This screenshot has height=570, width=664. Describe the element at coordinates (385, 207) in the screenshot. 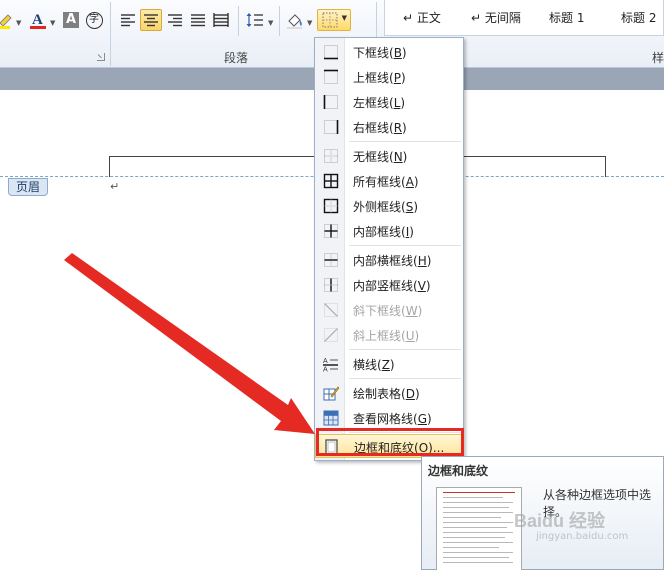

I see `menu-item-label: 外侧框线(S)` at that location.